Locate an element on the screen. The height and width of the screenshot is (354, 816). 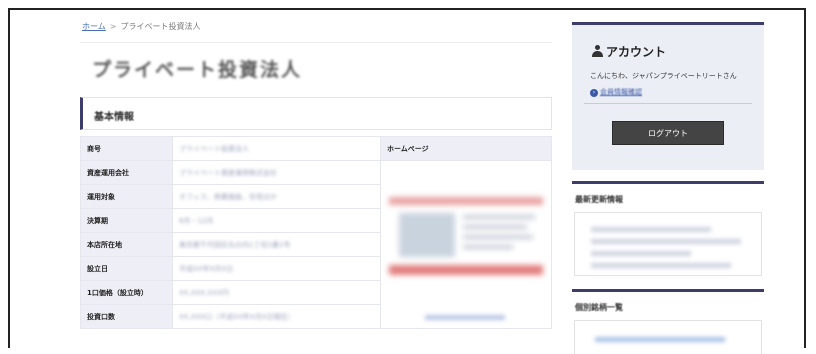
row-value: 平成XX年X月X日 is located at coordinates (276, 268).